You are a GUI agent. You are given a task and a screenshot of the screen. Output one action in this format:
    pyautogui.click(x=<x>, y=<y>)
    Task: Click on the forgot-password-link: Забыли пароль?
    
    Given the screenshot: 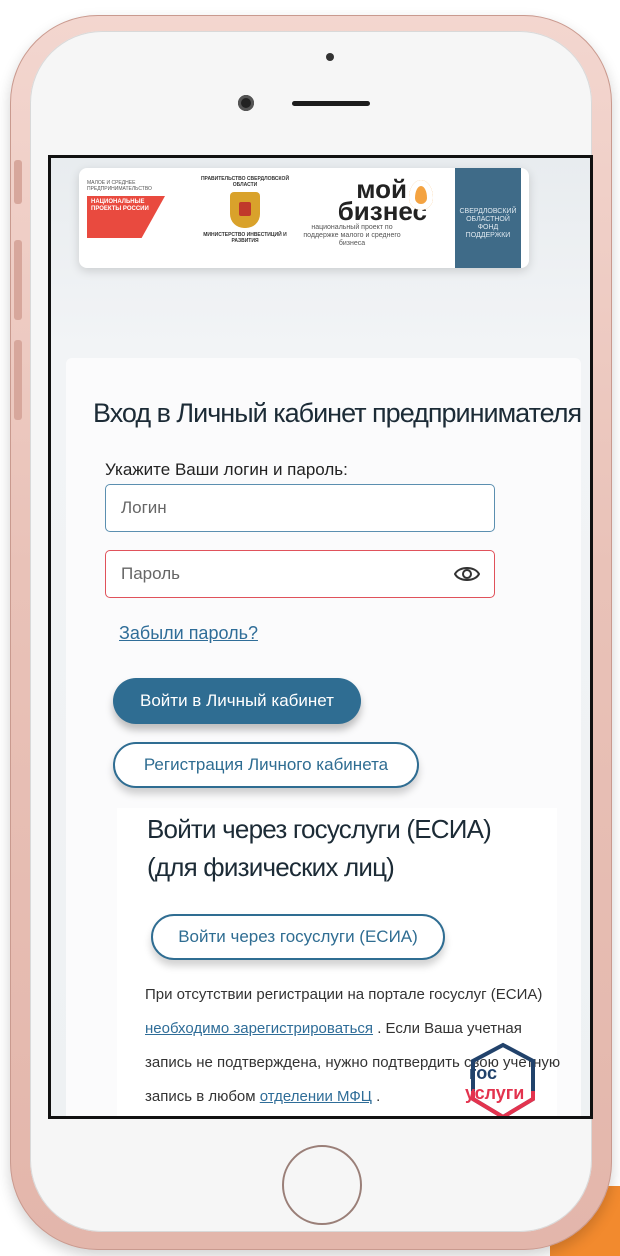 What is the action you would take?
    pyautogui.click(x=188, y=633)
    